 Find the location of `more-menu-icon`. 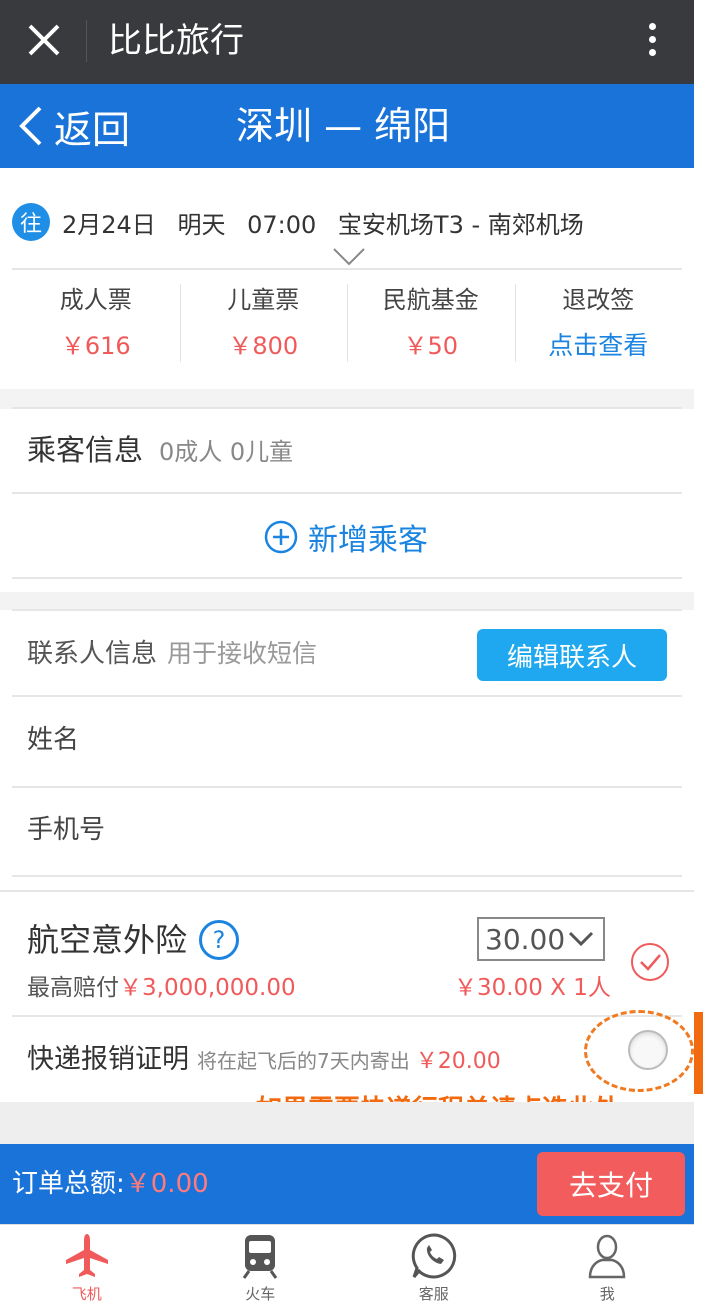

more-menu-icon is located at coordinates (652, 42).